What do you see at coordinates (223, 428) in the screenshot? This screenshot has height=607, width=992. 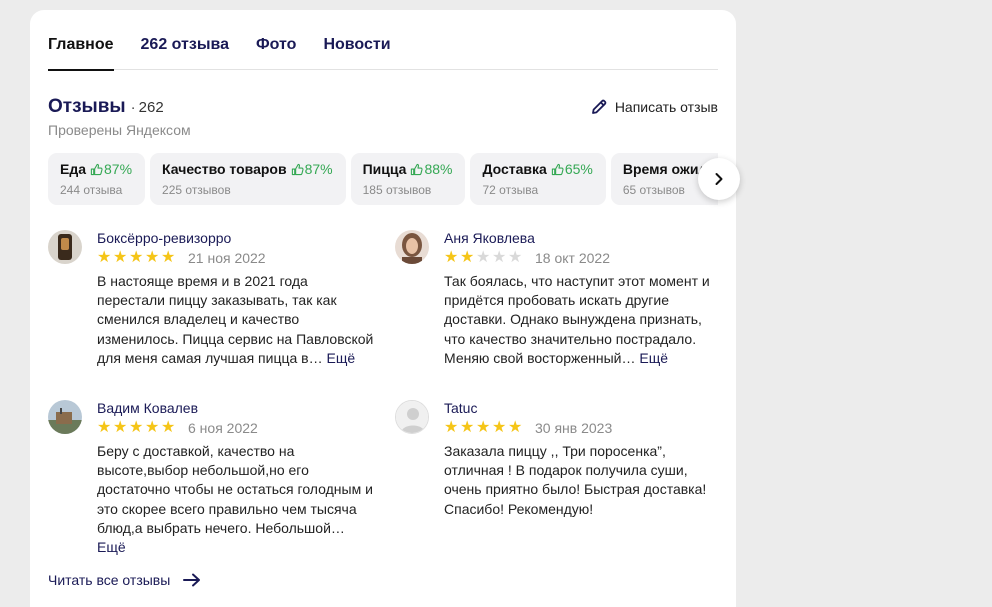 I see `review-date: 6 ноя 2022` at bounding box center [223, 428].